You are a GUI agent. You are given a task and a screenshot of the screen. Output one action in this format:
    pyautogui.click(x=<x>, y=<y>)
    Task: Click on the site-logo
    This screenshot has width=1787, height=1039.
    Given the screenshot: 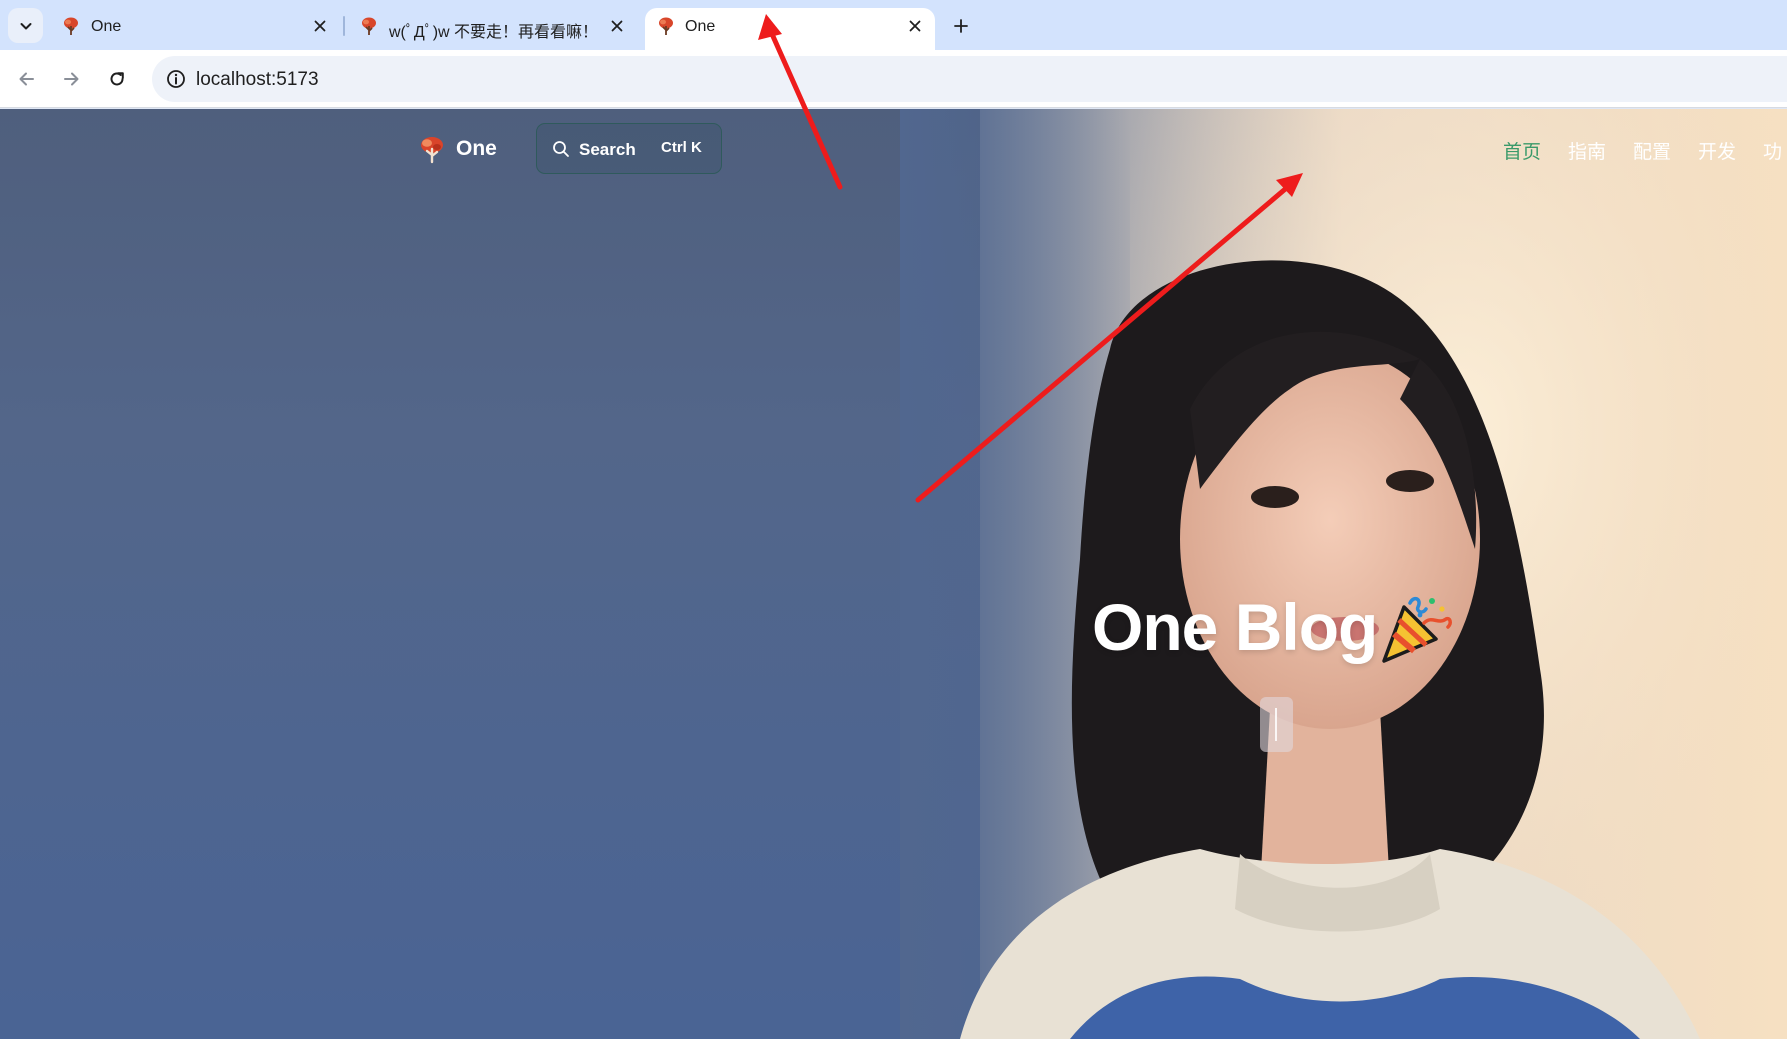 What is the action you would take?
    pyautogui.click(x=432, y=149)
    